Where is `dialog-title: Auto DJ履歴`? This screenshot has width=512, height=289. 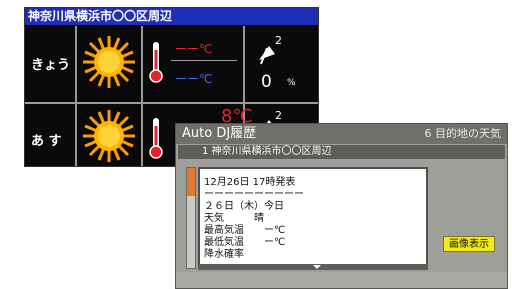
dialog-title: Auto DJ履歴 is located at coordinates (219, 133).